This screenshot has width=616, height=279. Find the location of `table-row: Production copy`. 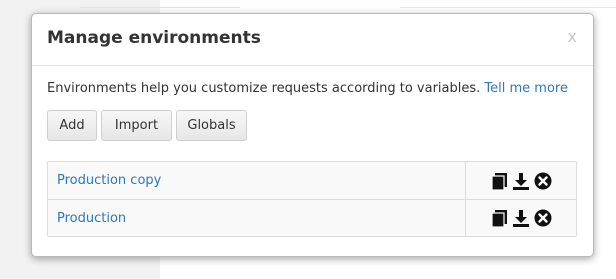

table-row: Production copy is located at coordinates (312, 180).